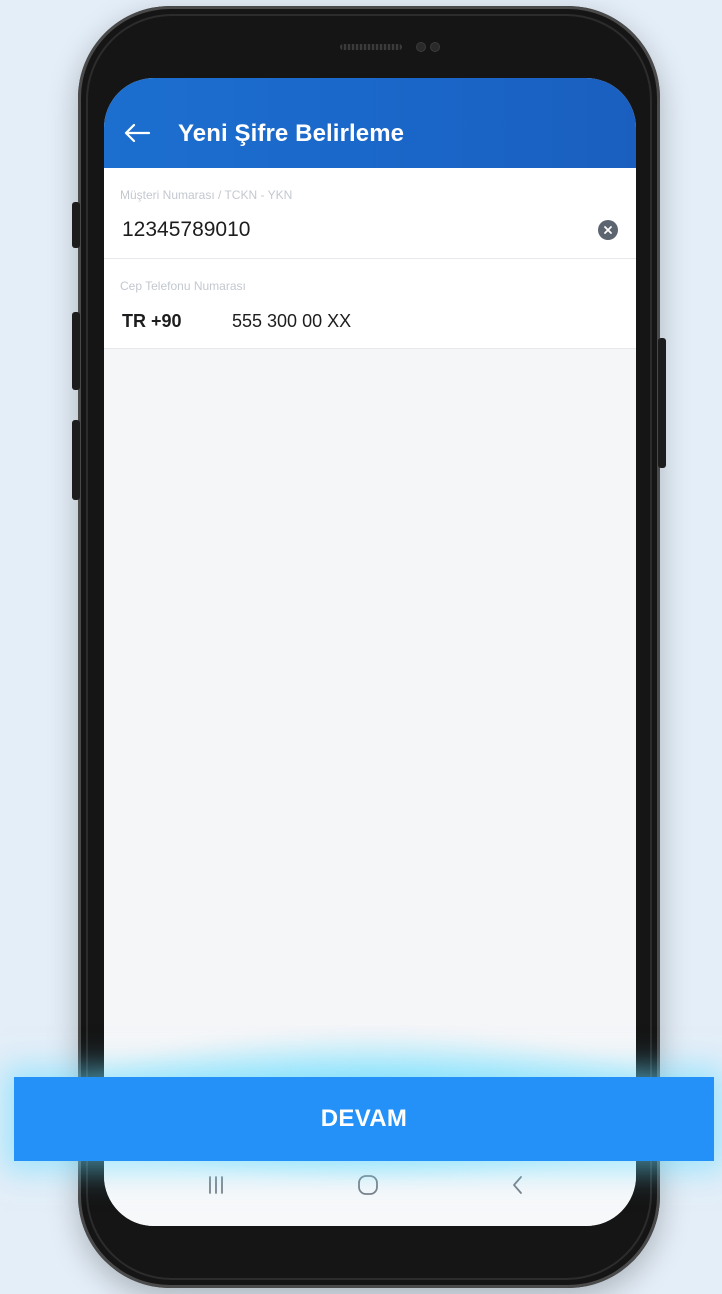 Image resolution: width=722 pixels, height=1294 pixels. I want to click on earpiece-speaker, so click(371, 47).